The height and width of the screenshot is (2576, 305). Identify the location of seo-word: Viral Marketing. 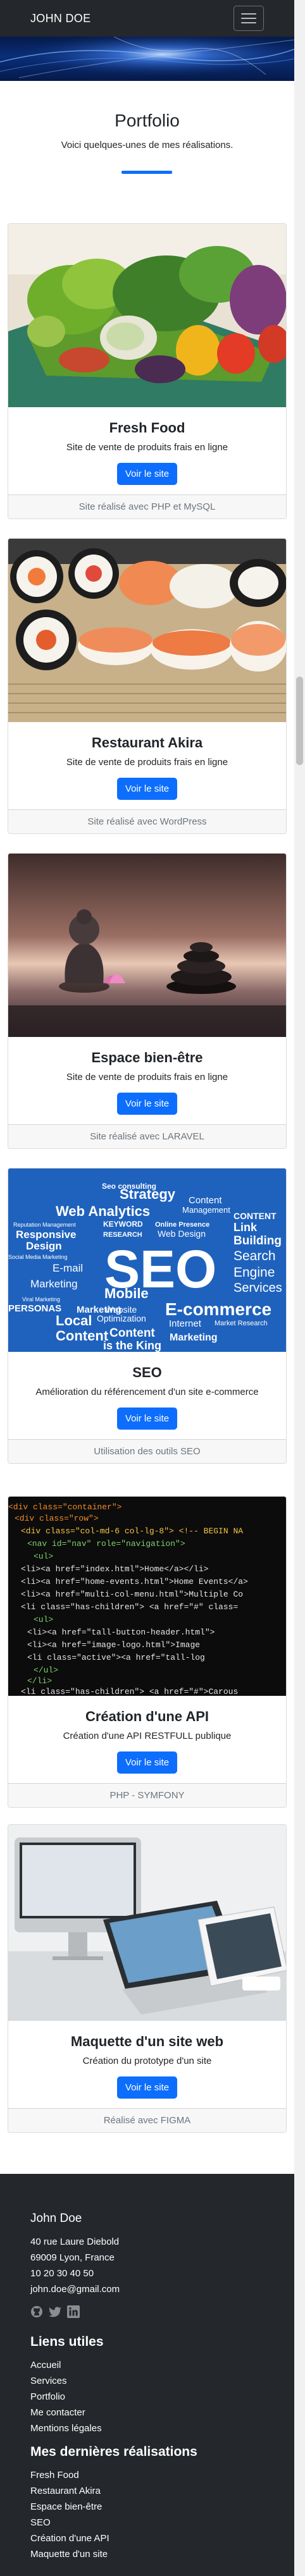
(41, 1299).